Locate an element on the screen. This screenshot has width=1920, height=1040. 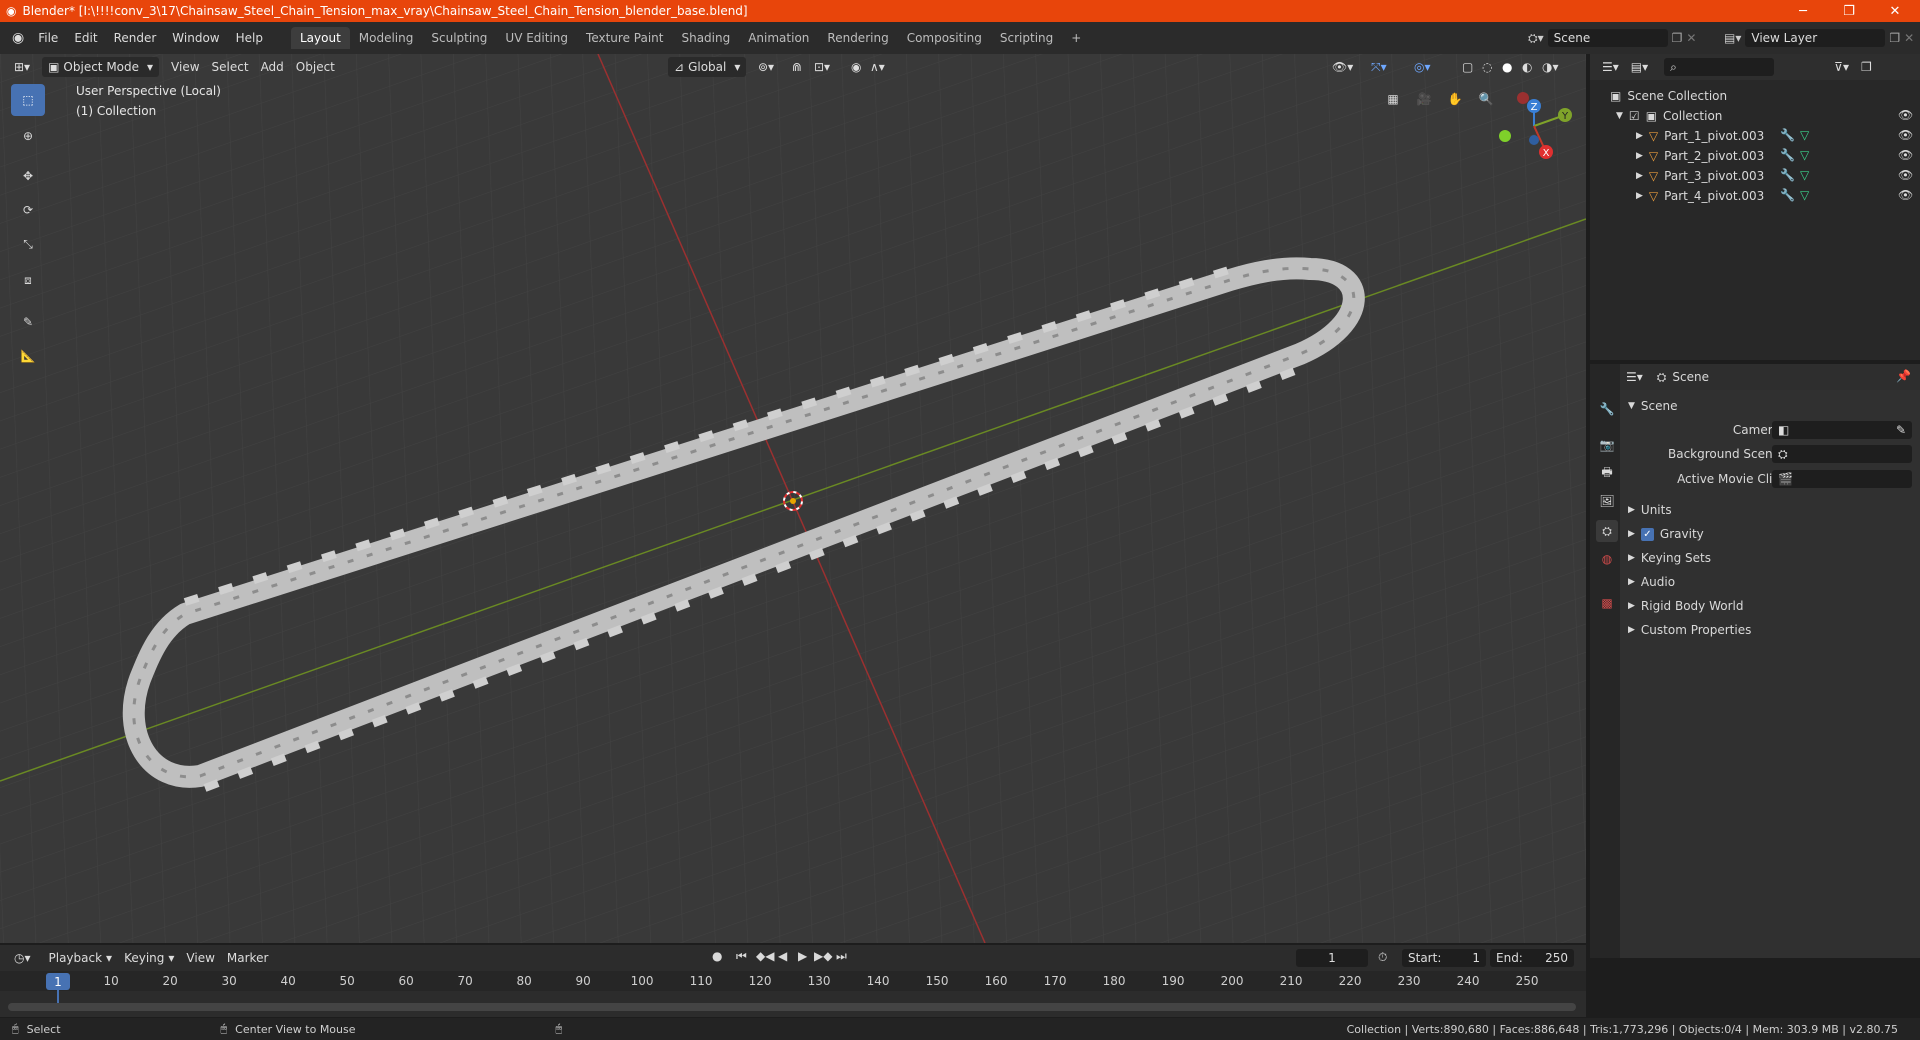
view-layer-icon: ▤▾ is located at coordinates (1732, 38).